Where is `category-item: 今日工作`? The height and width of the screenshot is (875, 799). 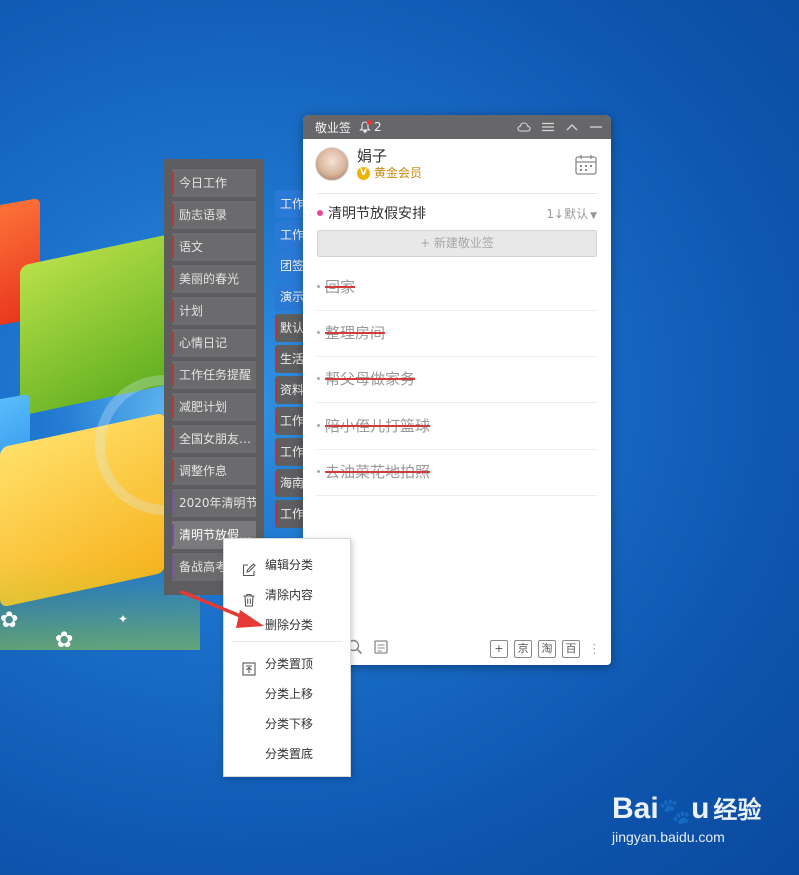 category-item: 今日工作 is located at coordinates (214, 183).